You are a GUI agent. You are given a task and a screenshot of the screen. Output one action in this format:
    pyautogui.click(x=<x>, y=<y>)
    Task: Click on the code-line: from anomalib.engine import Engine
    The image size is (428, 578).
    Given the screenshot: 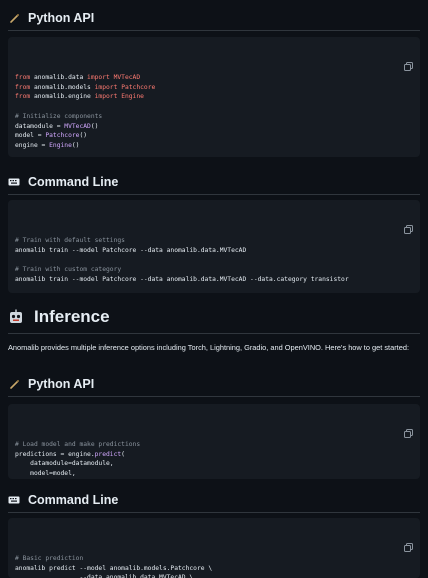 What is the action you would take?
    pyautogui.click(x=214, y=97)
    